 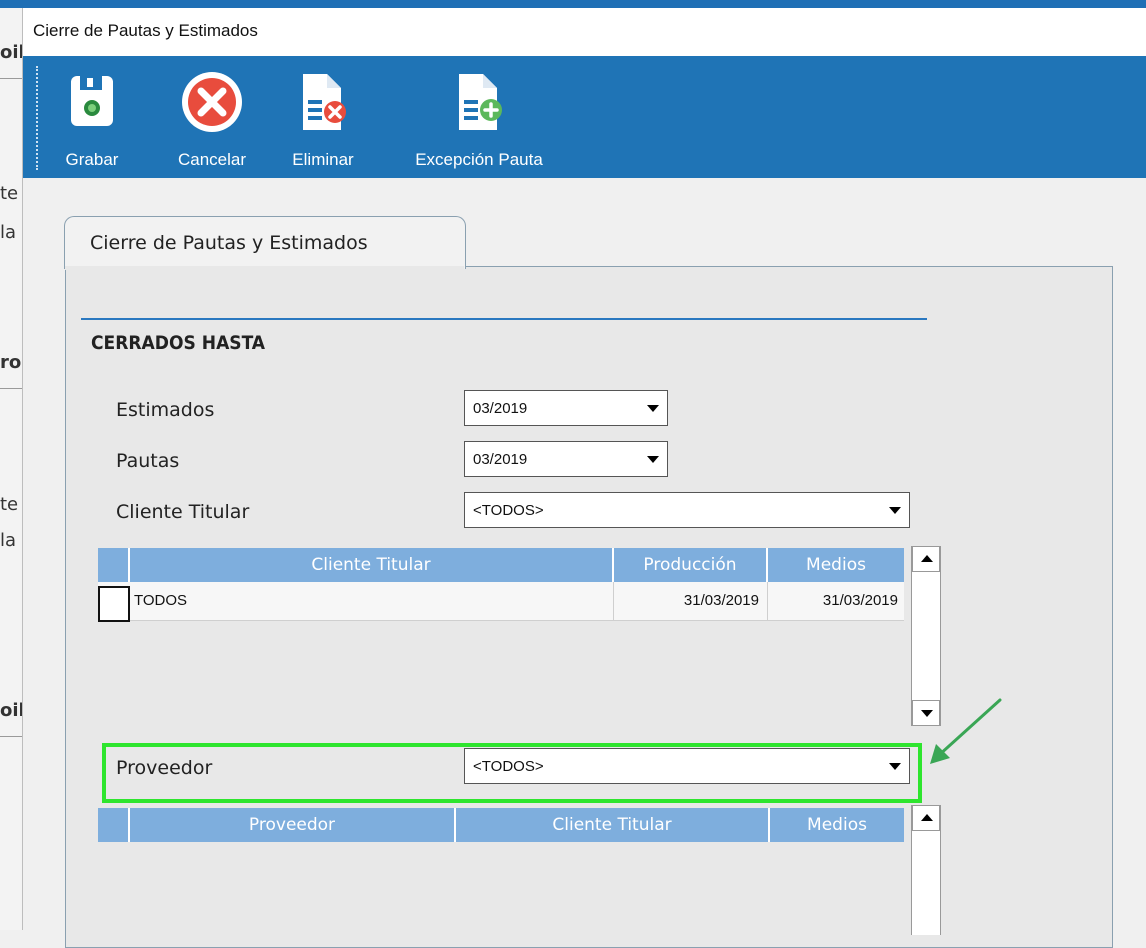 I want to click on cancel-icon, so click(x=212, y=102).